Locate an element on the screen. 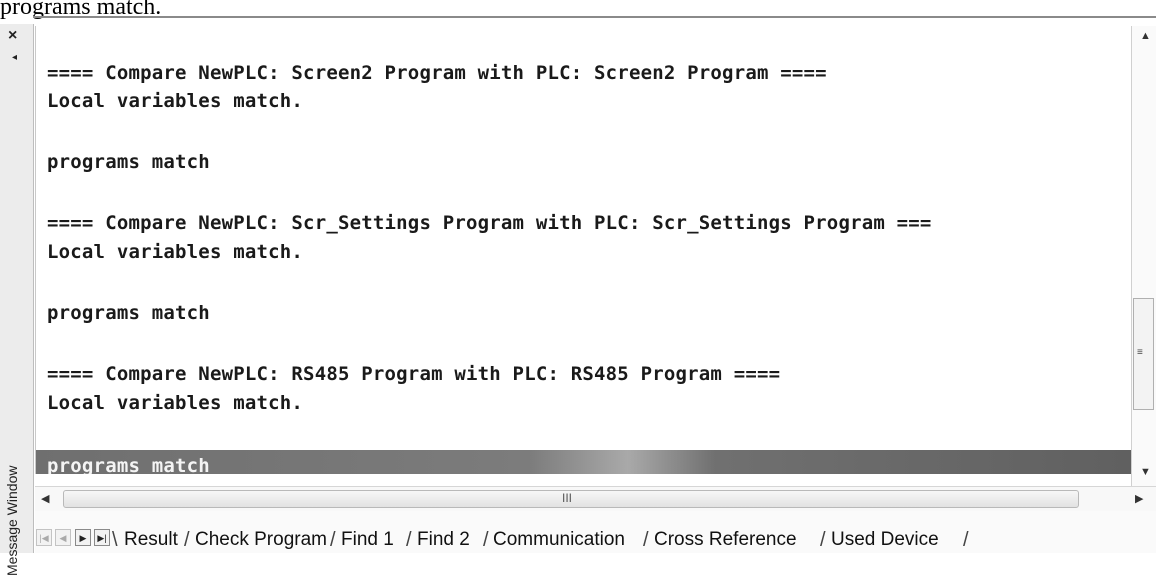 Image resolution: width=1156 pixels, height=576 pixels. tab-find-2: Find 2 is located at coordinates (443, 540).